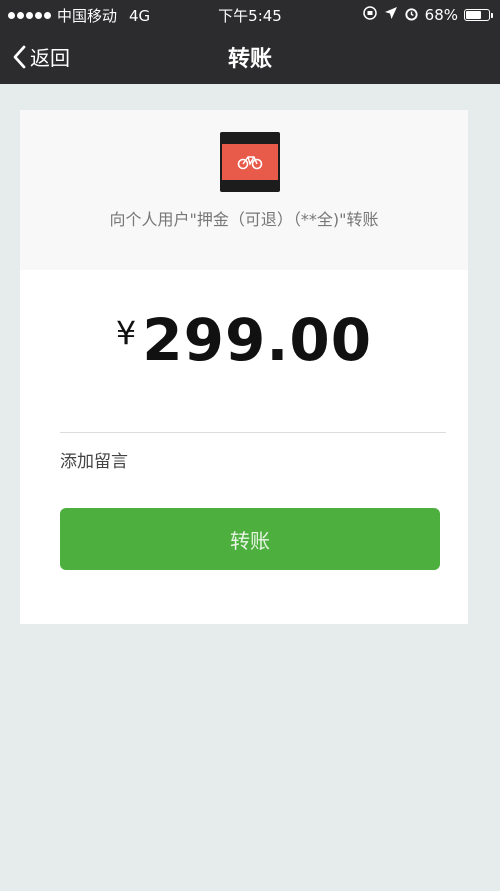 Image resolution: width=500 pixels, height=891 pixels. I want to click on payee-label: 向个人用户"押金（可退）（**全)"转账, so click(244, 219).